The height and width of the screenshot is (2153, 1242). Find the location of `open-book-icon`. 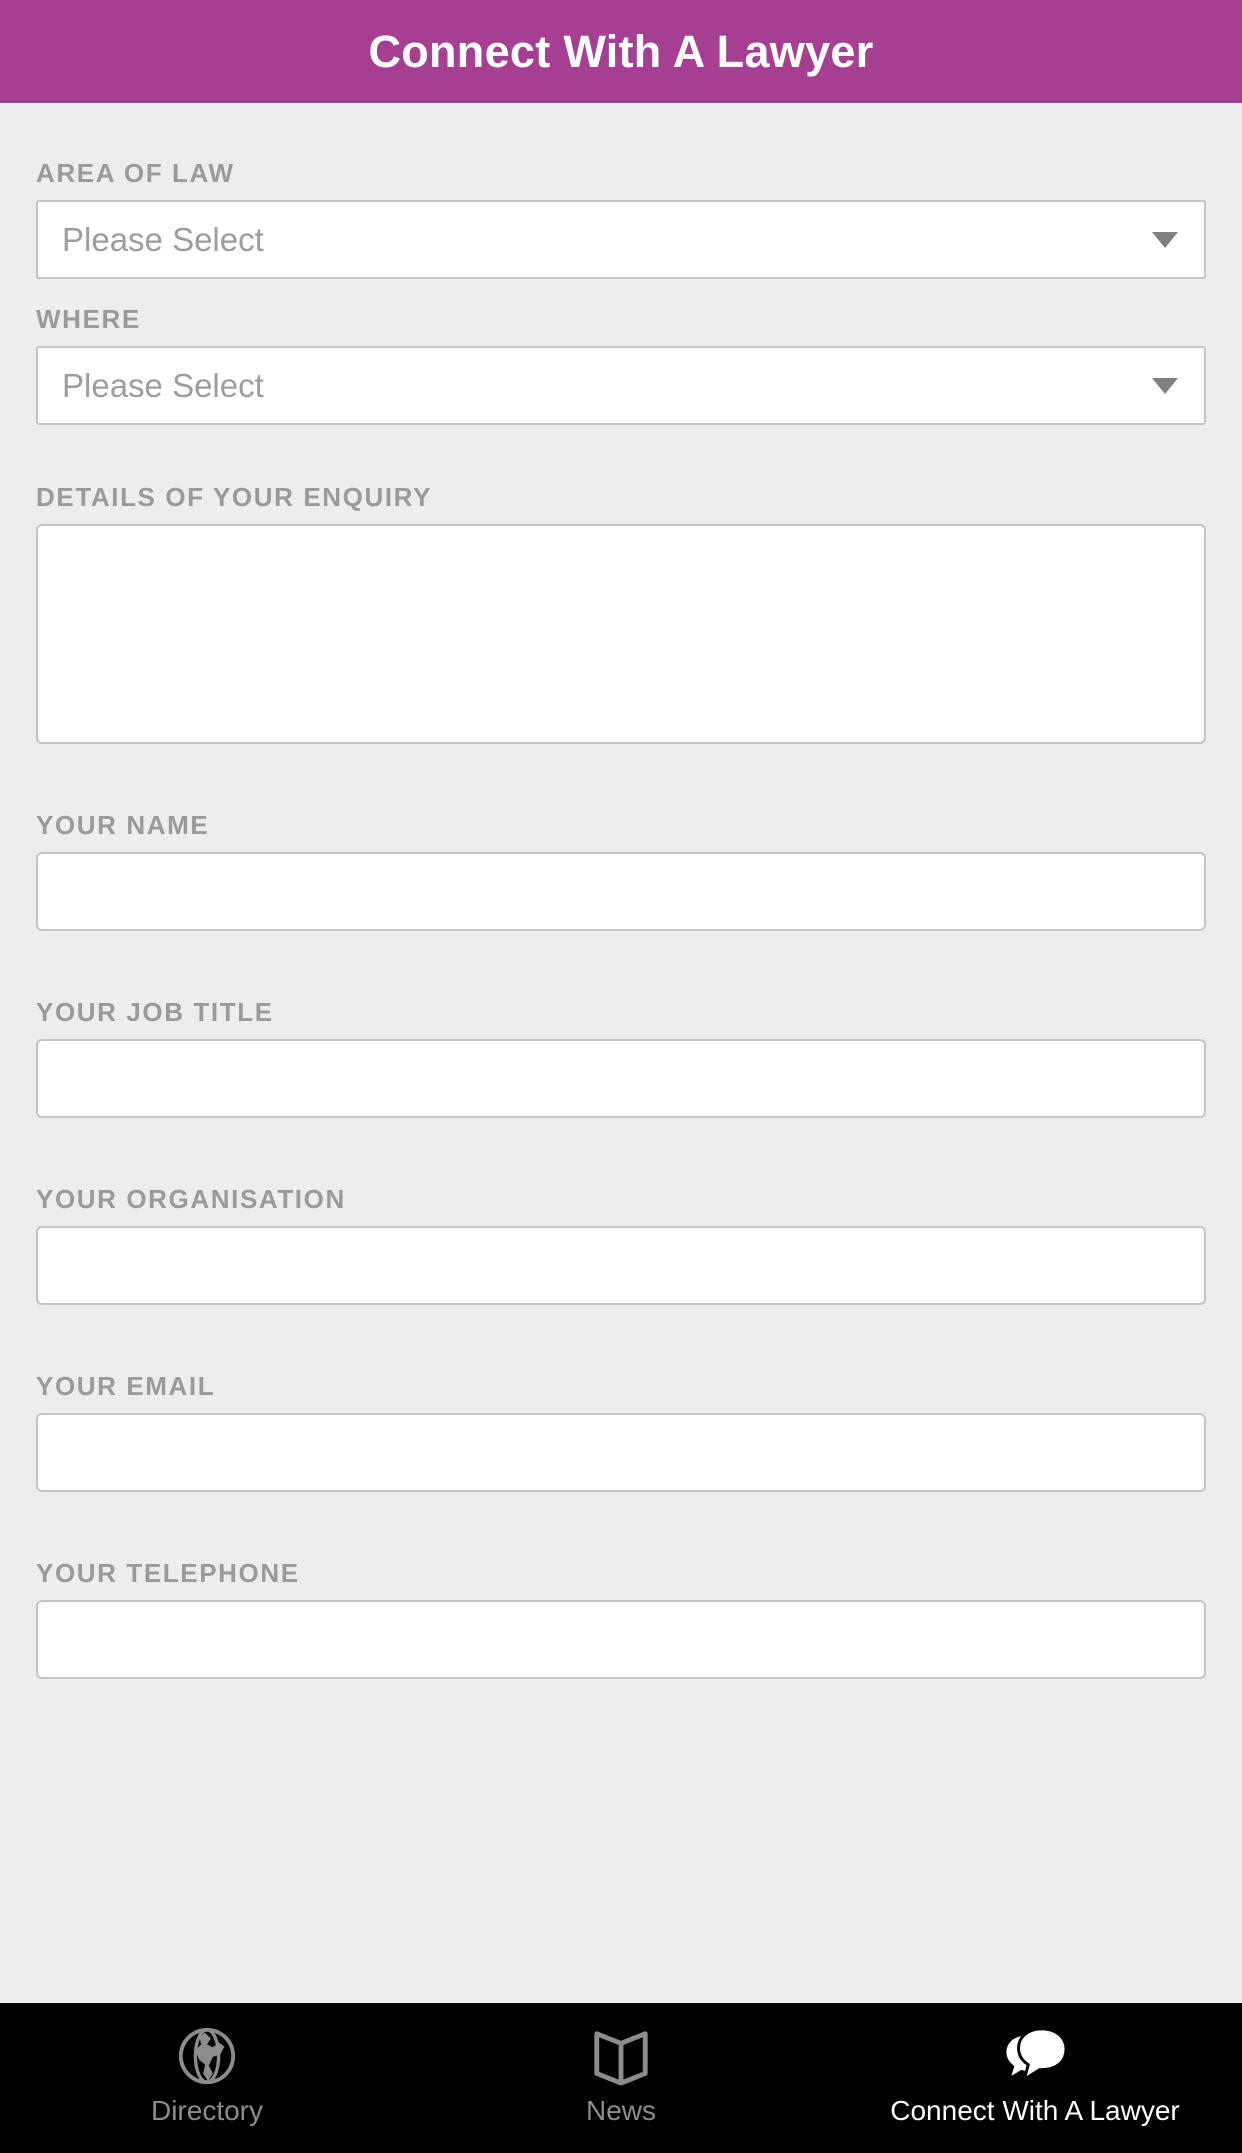

open-book-icon is located at coordinates (621, 2056).